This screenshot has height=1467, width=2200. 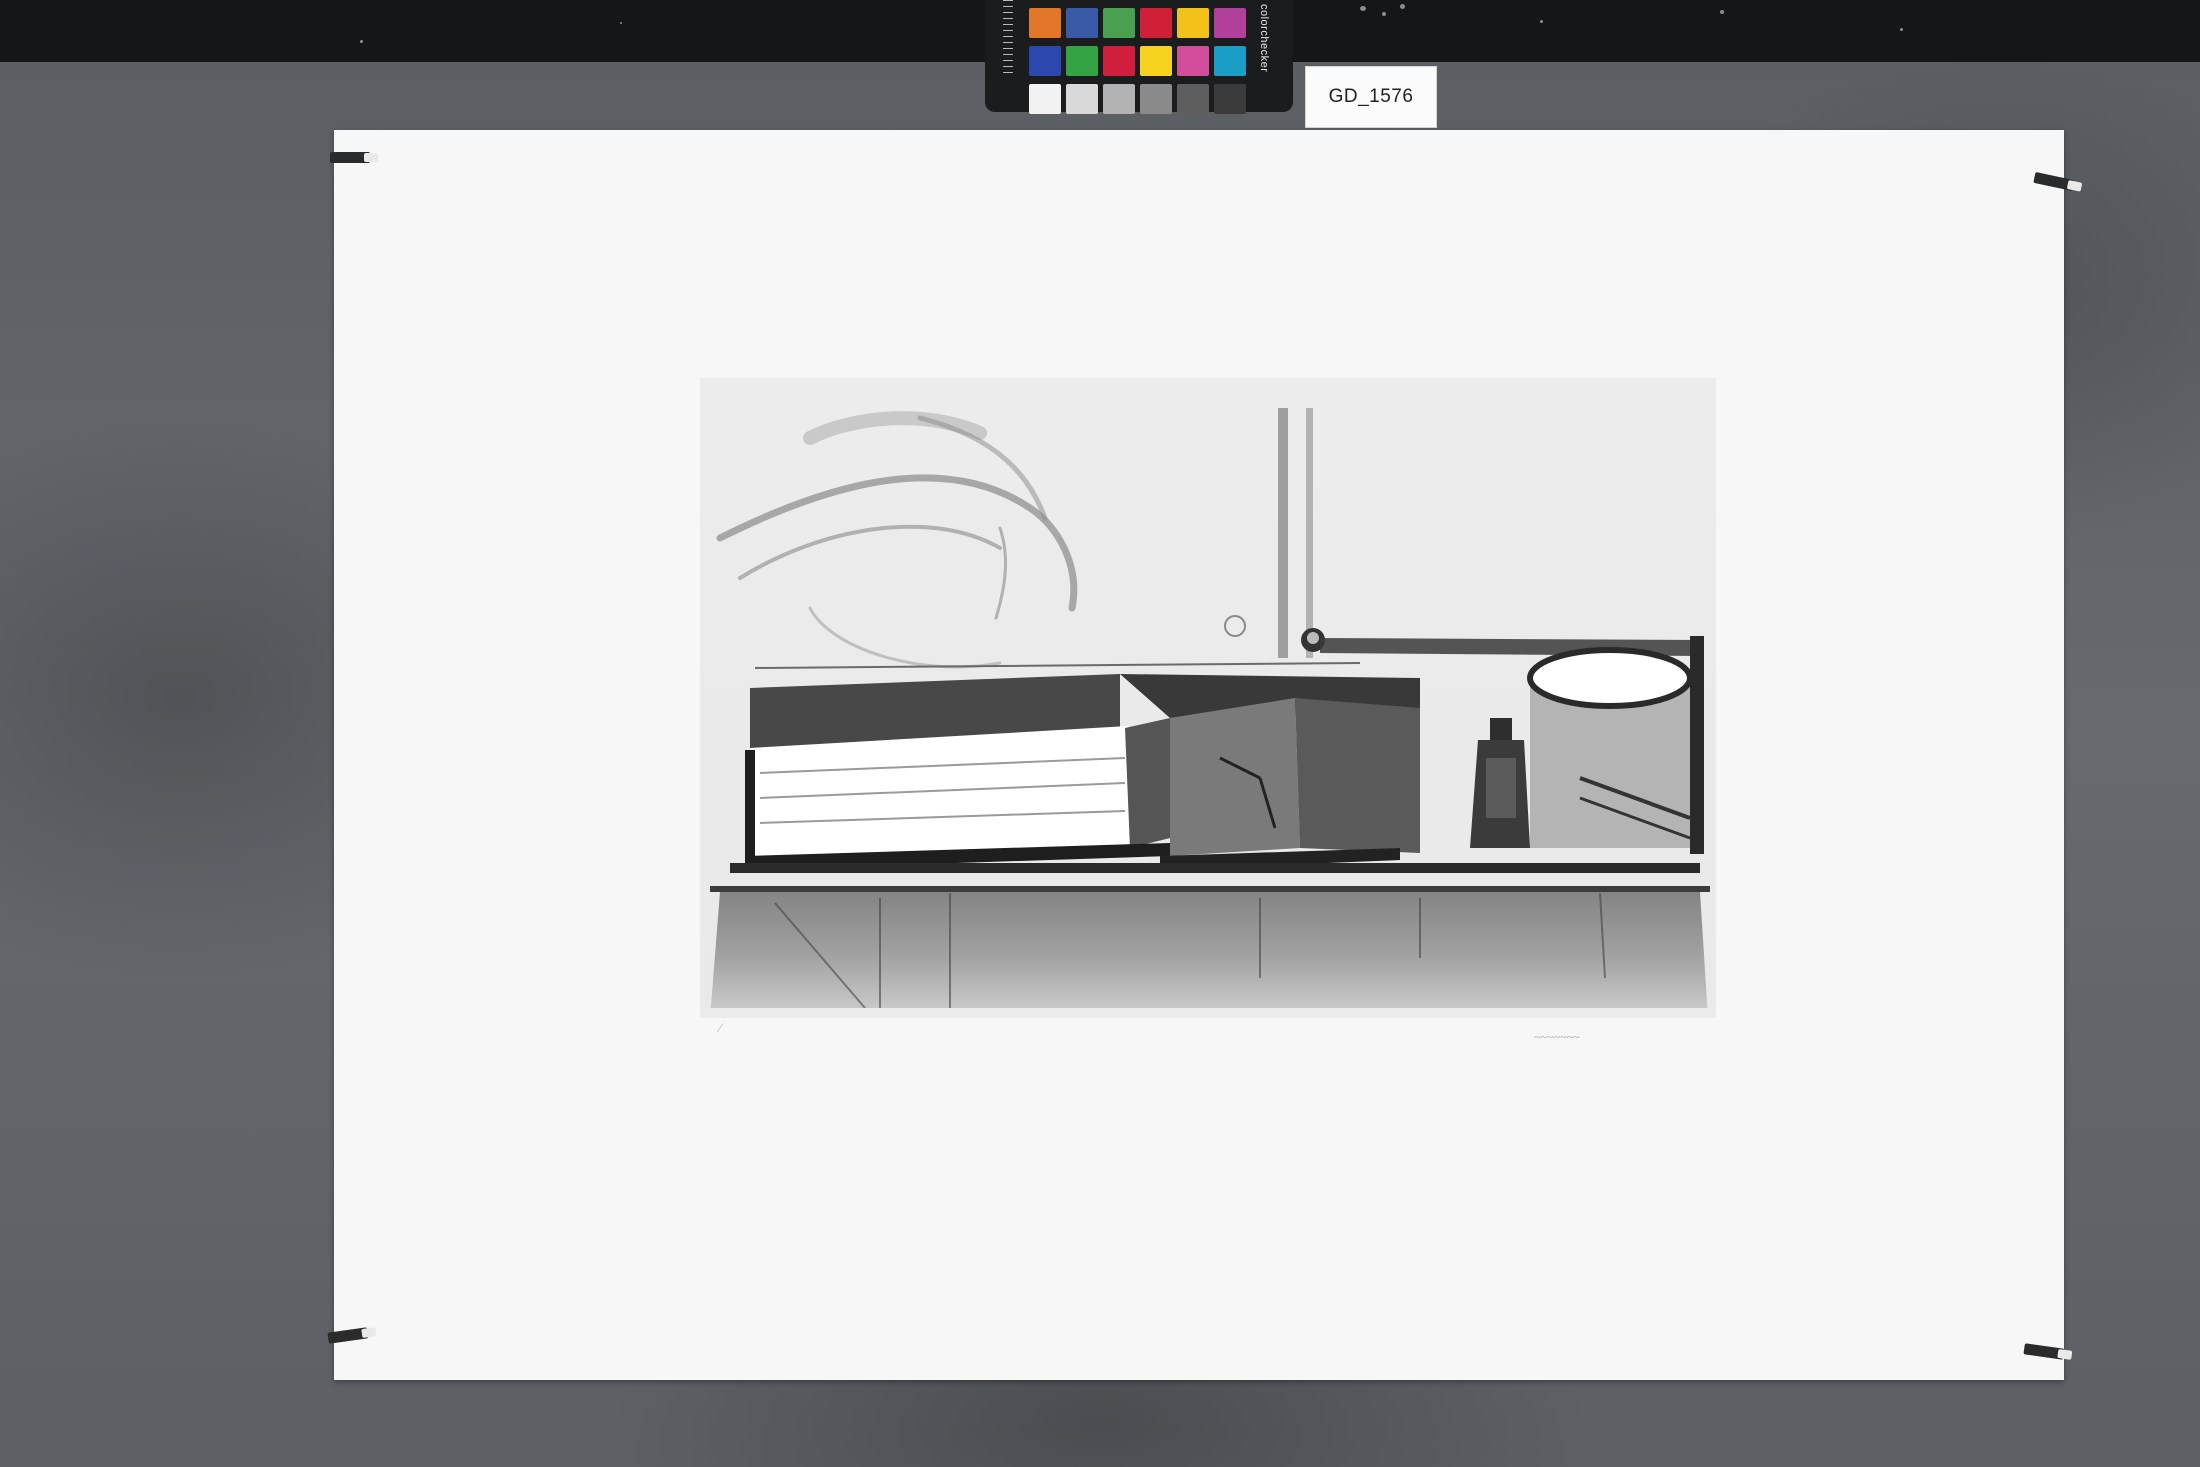 I want to click on bottle, so click(x=1500, y=783).